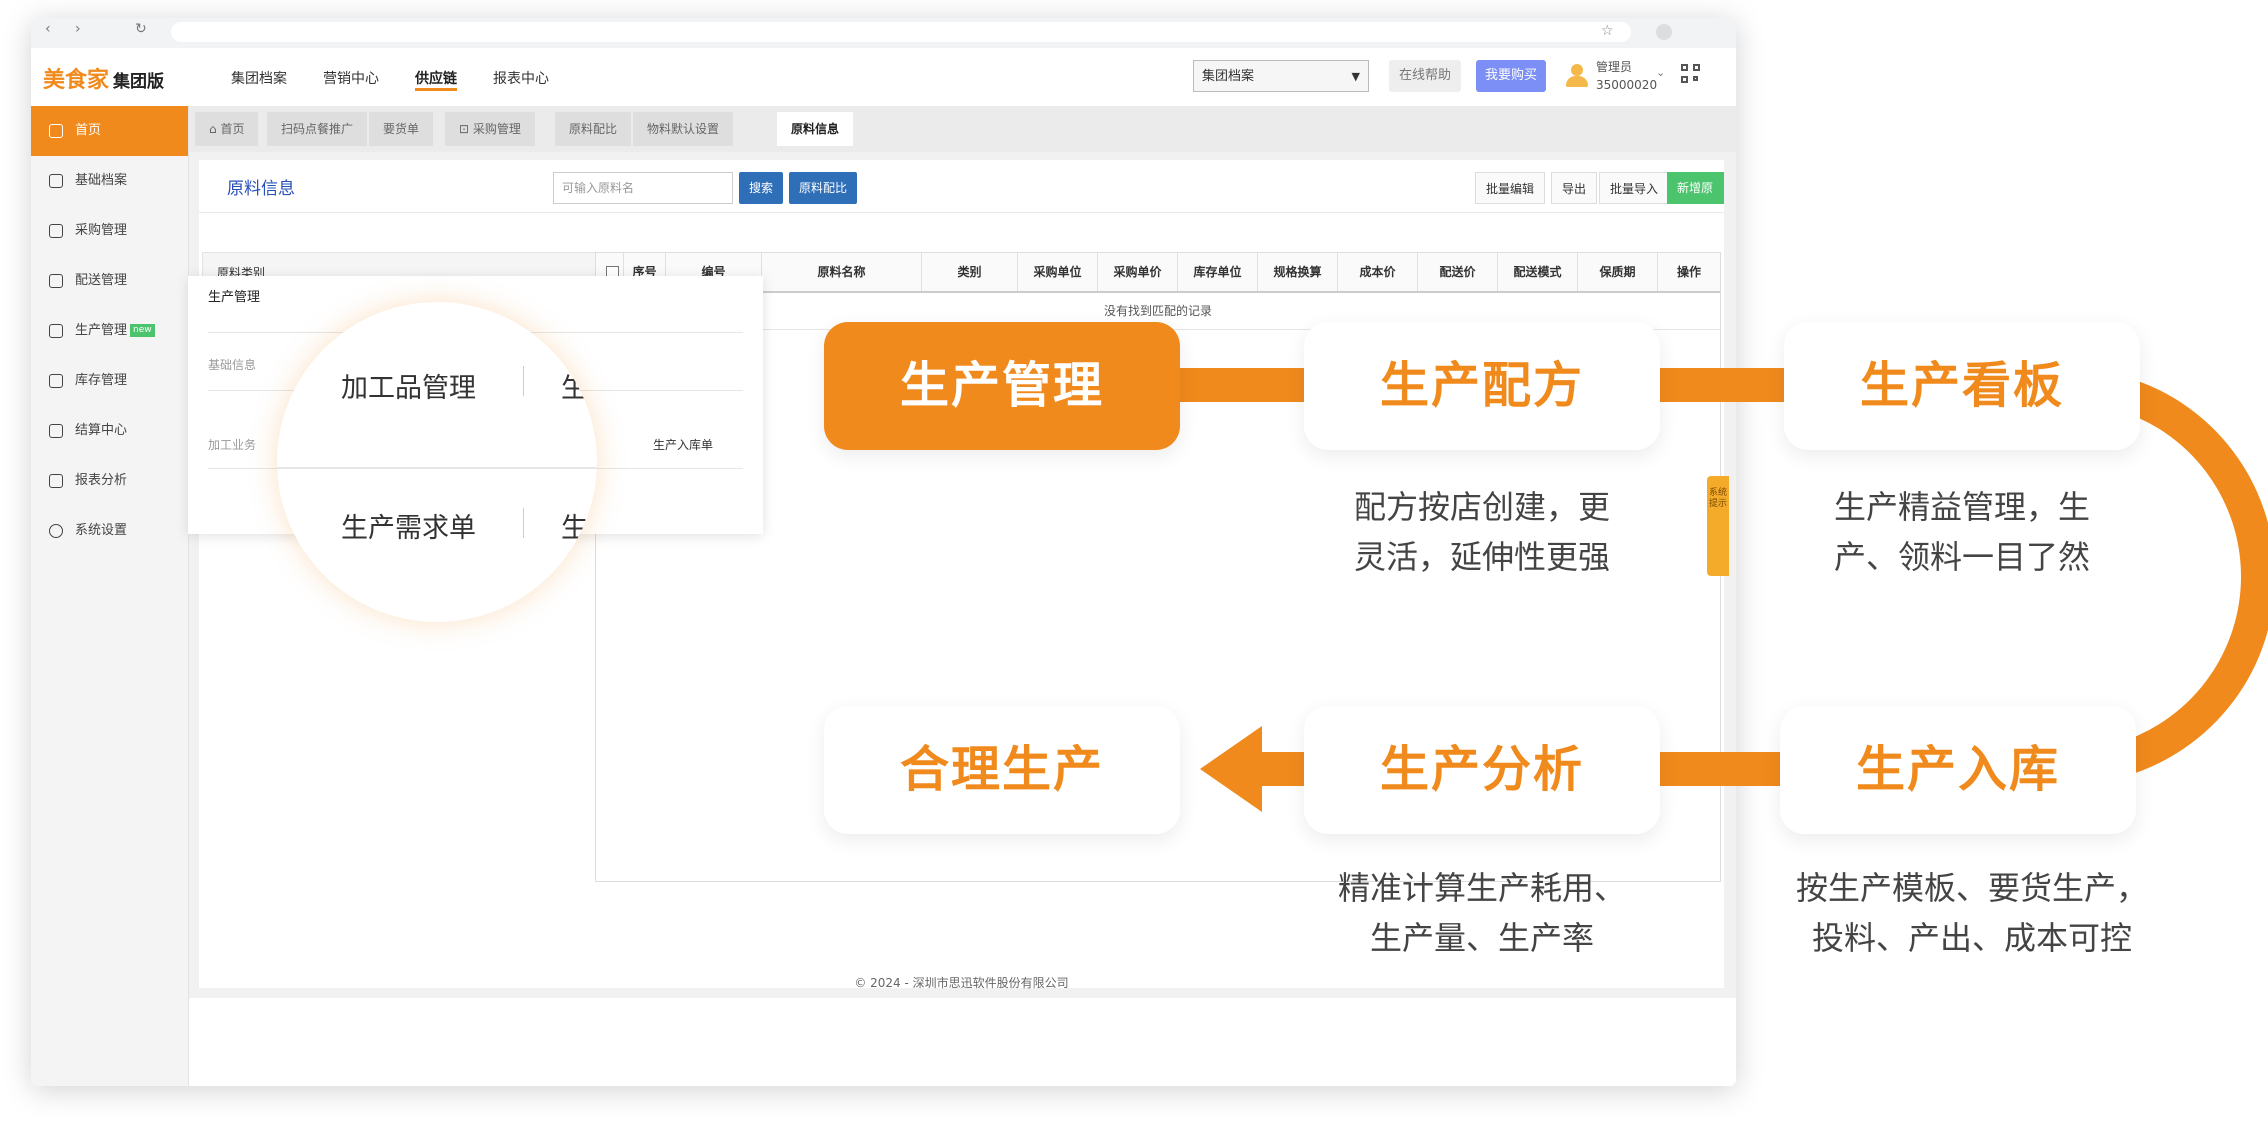 The image size is (2268, 1126). Describe the element at coordinates (1231, 769) in the screenshot. I see `arrow-left-icon` at that location.